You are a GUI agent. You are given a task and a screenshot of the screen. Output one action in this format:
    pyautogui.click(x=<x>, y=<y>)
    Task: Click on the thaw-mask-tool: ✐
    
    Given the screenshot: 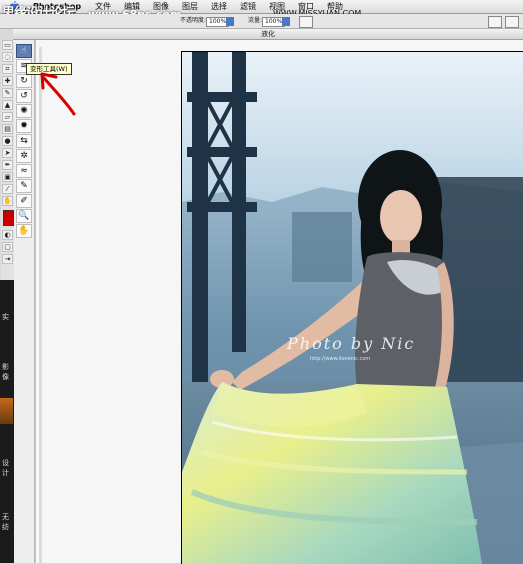 What is the action you would take?
    pyautogui.click(x=24, y=201)
    